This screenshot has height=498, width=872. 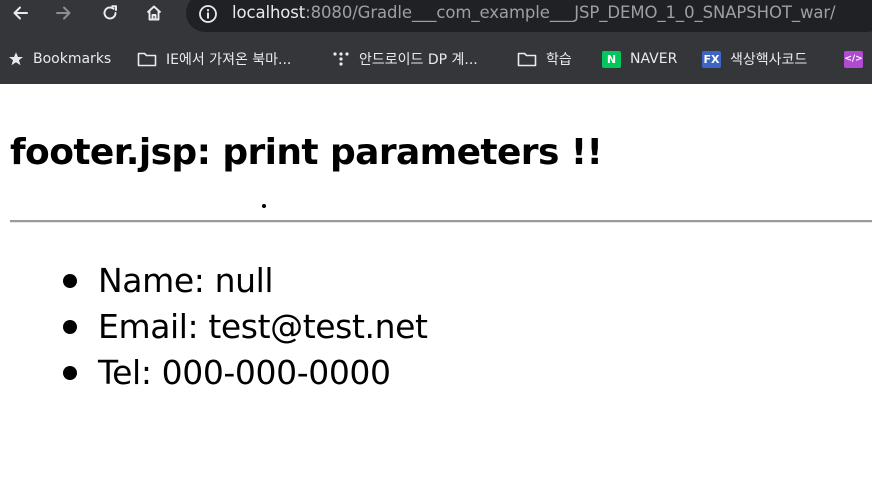 What do you see at coordinates (263, 326) in the screenshot?
I see `param-text: Email: test@test.net` at bounding box center [263, 326].